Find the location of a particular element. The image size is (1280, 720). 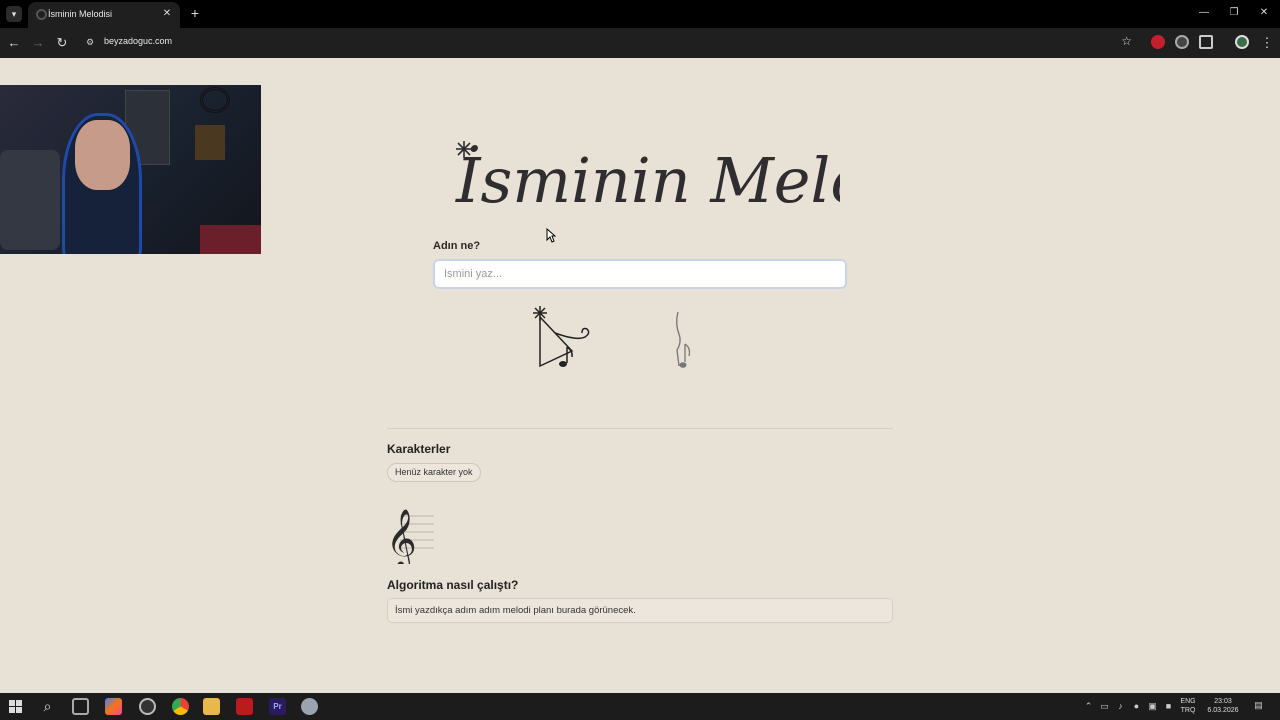

new-tab-icon: + is located at coordinates (195, 13).